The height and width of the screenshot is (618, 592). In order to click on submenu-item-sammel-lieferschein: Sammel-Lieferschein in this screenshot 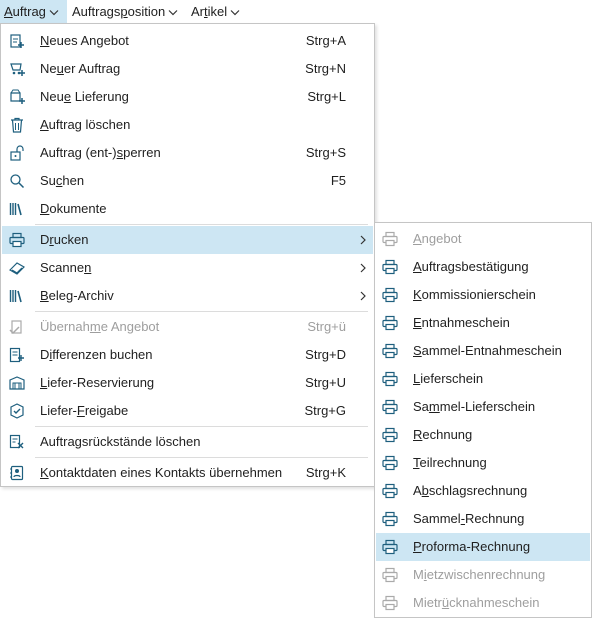, I will do `click(483, 407)`.